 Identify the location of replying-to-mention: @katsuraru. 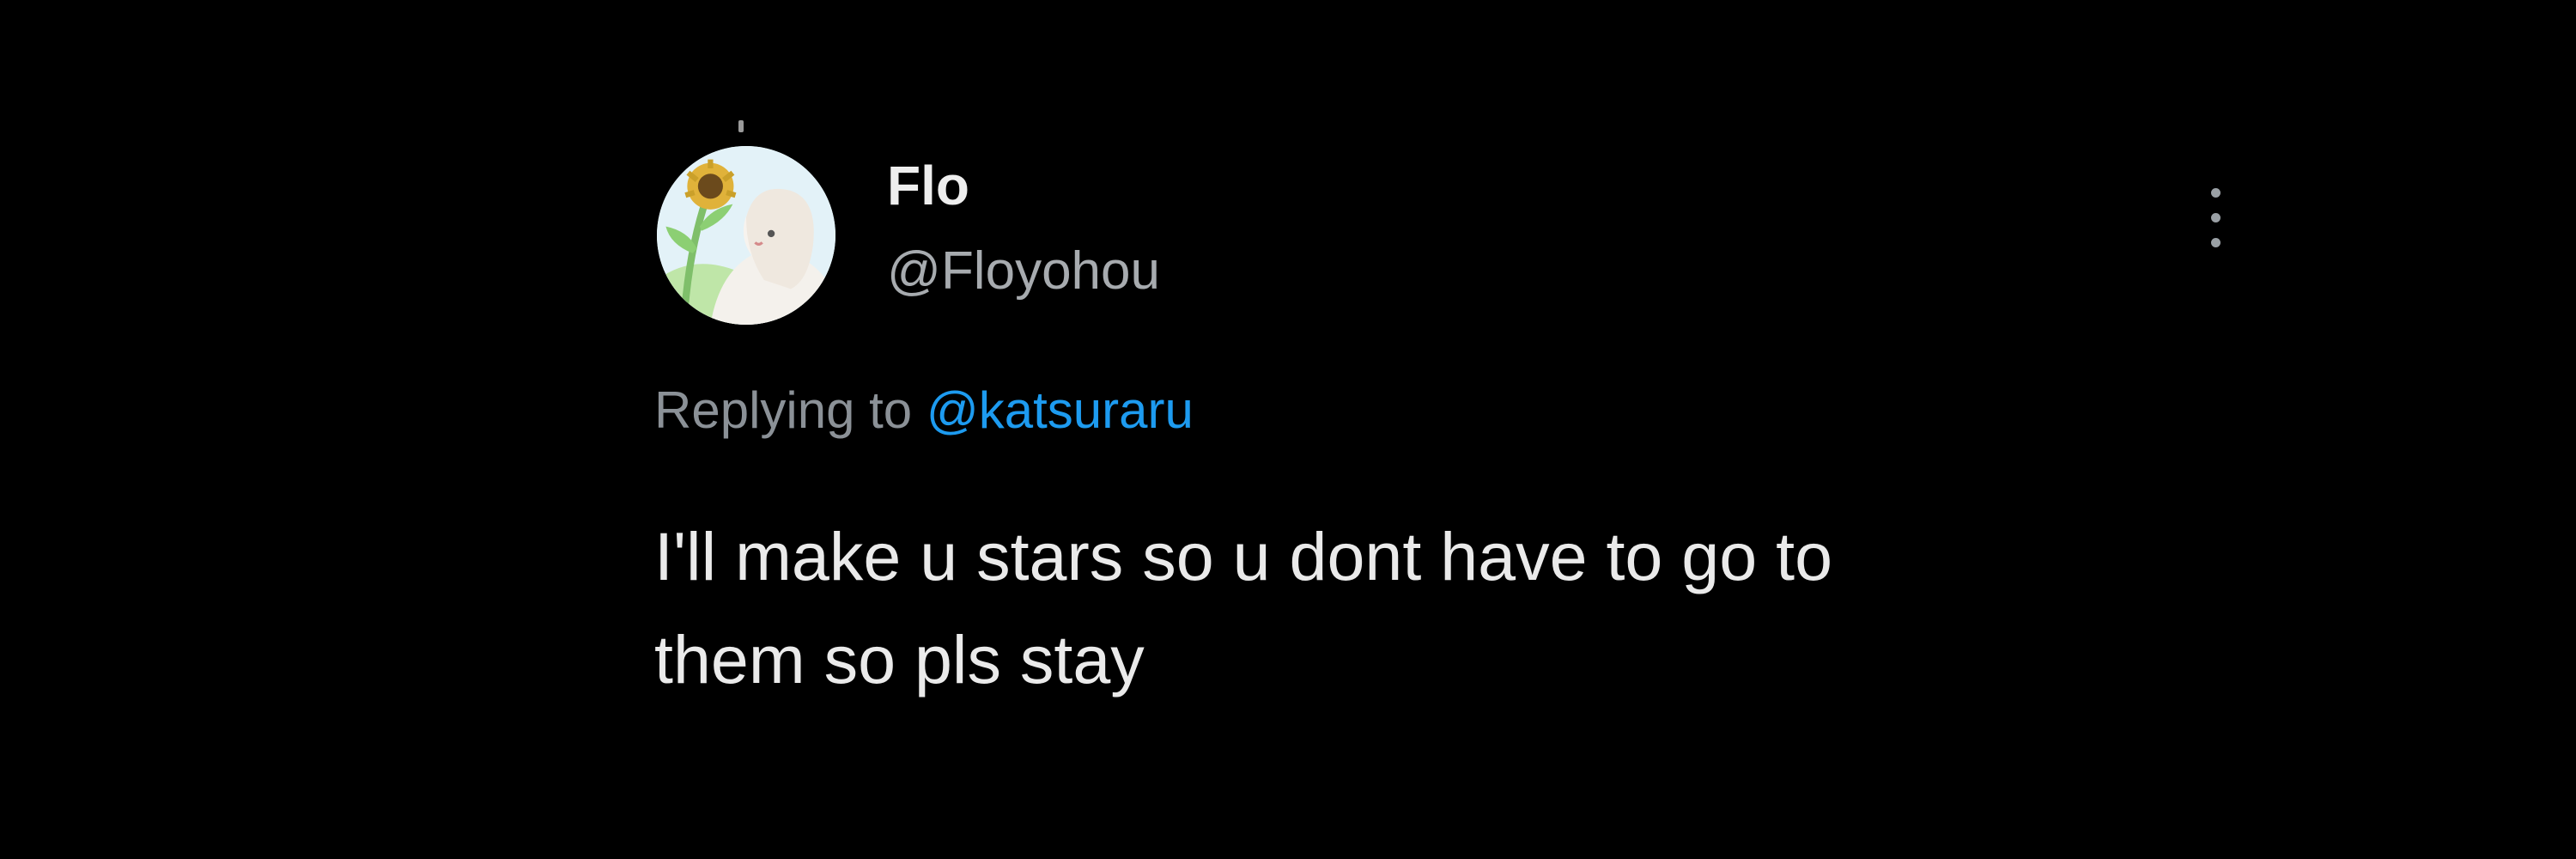
(1060, 410).